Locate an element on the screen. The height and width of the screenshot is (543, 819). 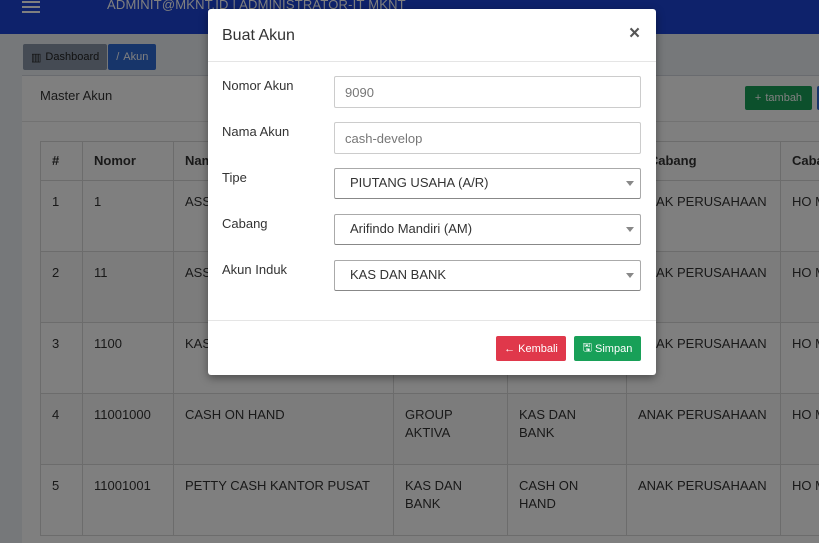
akun-induk-row: Akun Induk KAS DAN BANK is located at coordinates (432, 276).